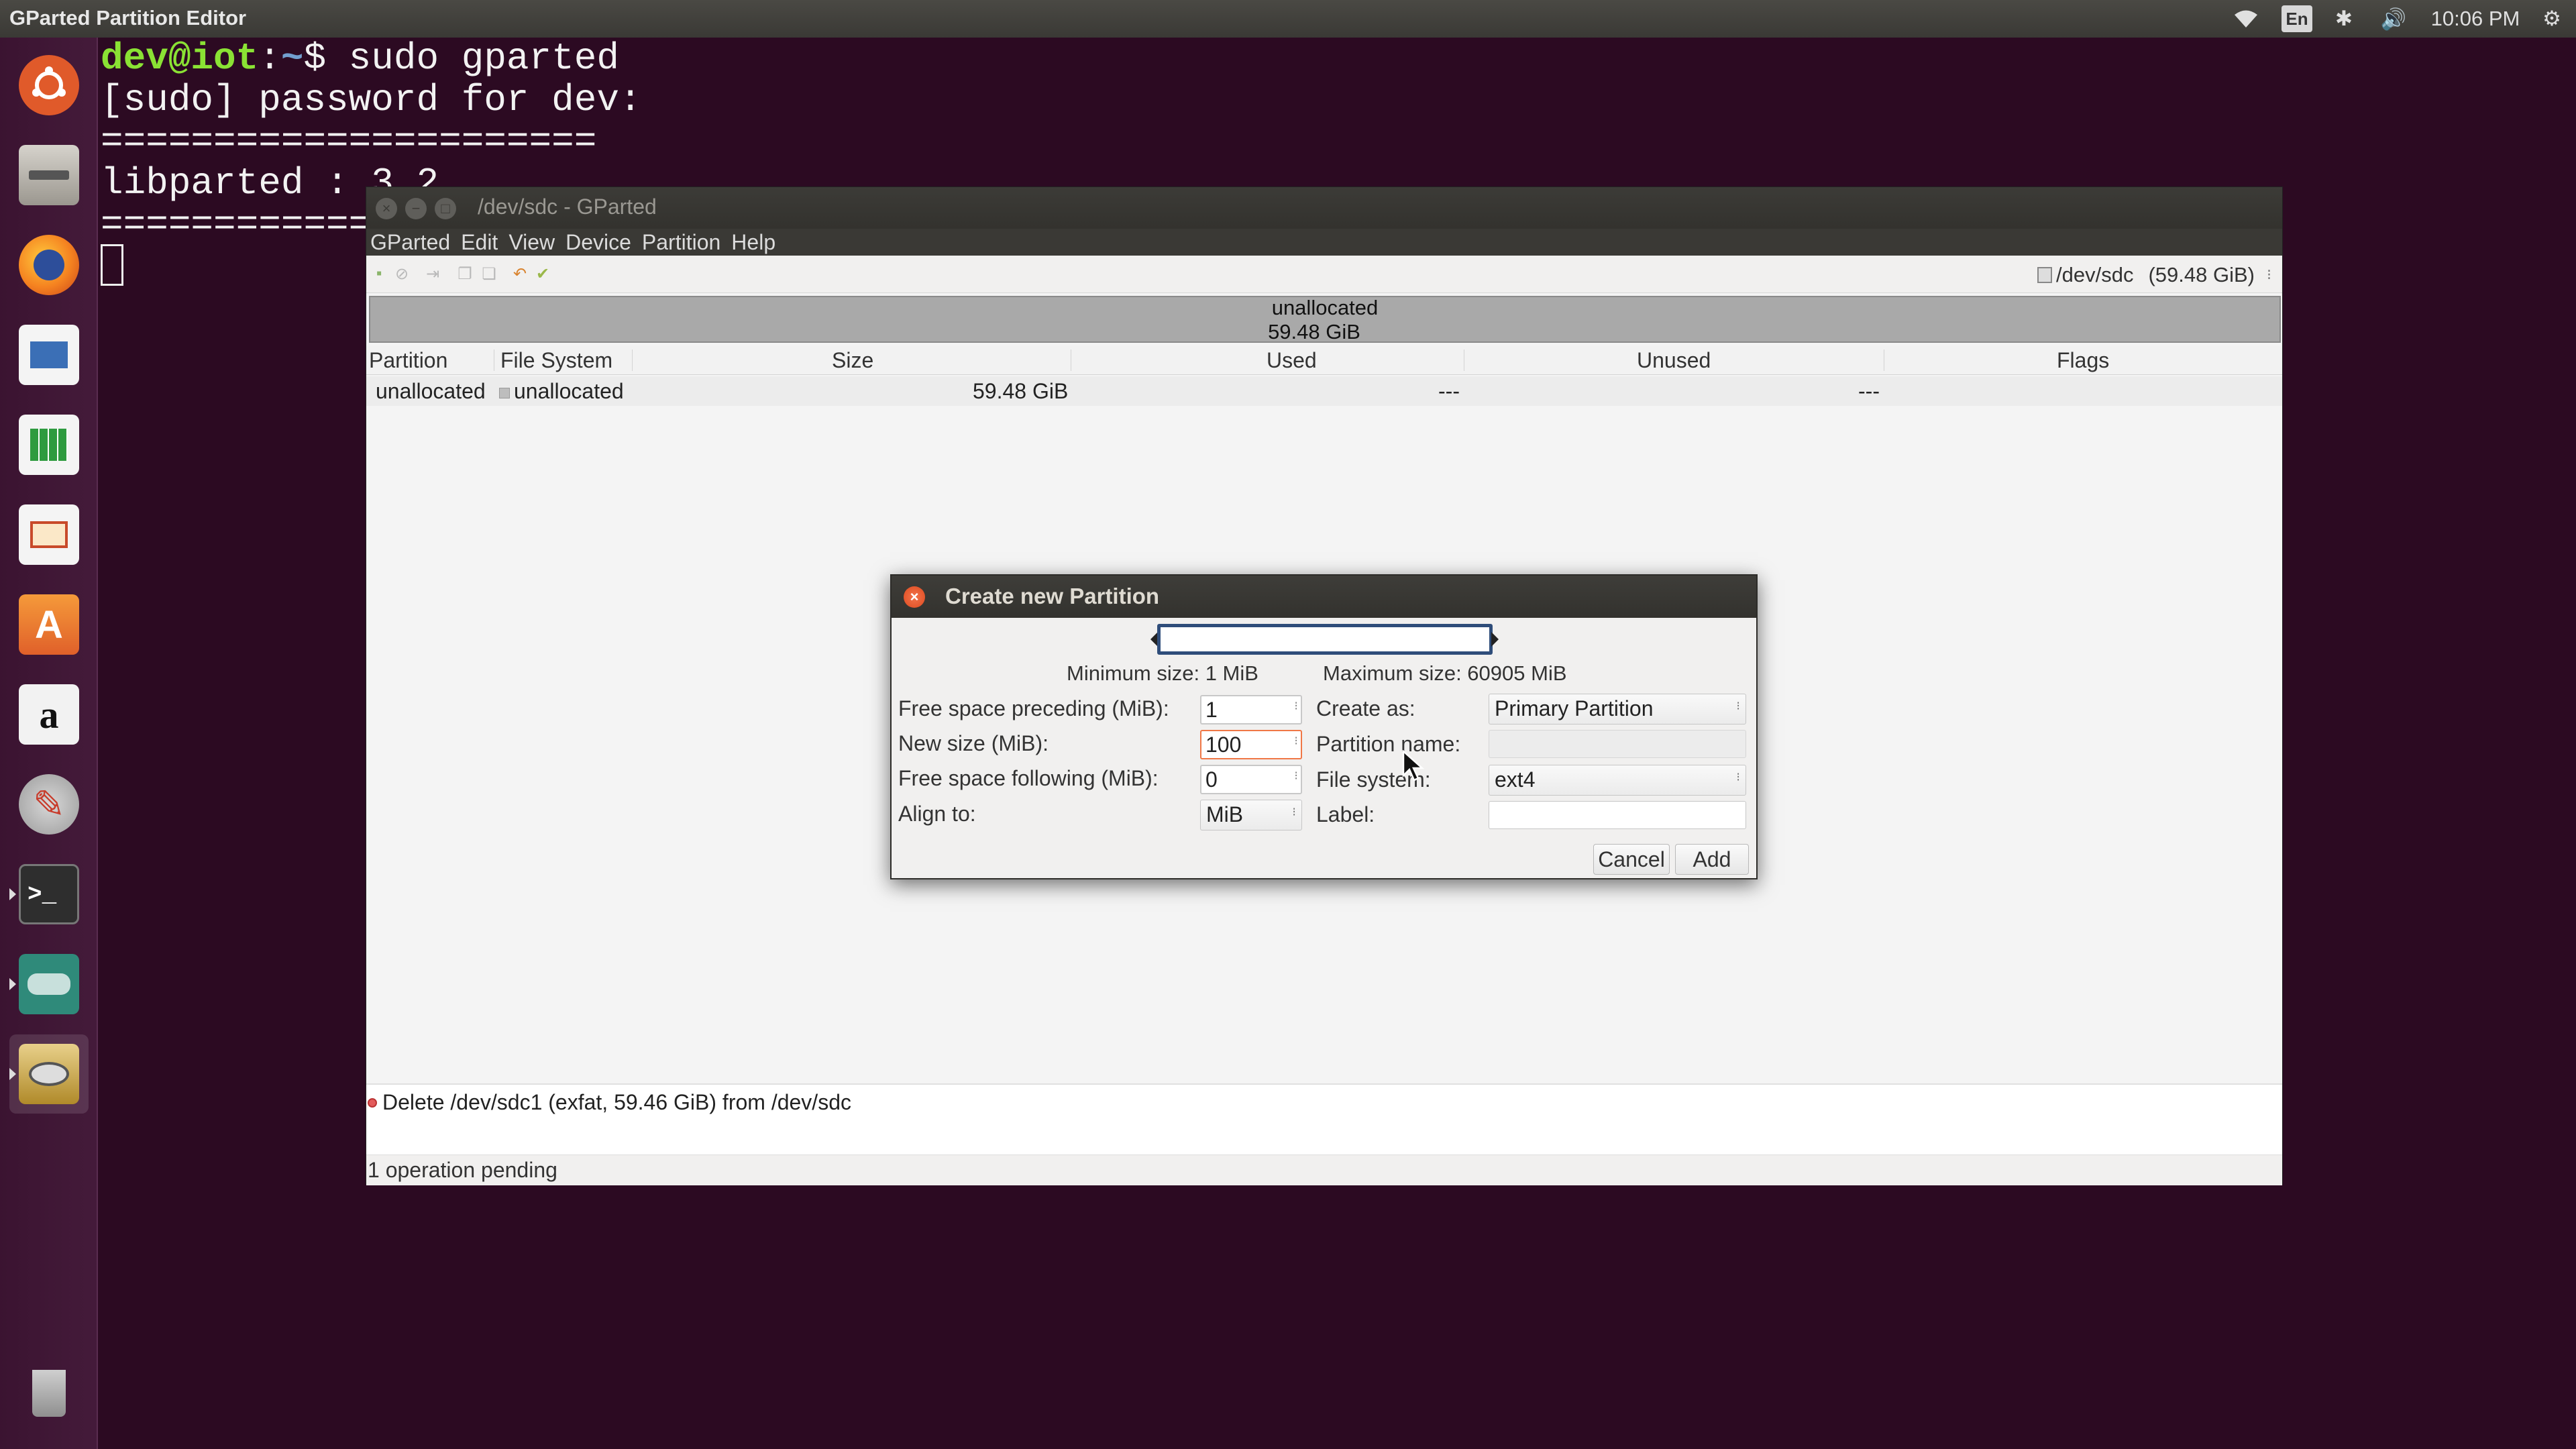  What do you see at coordinates (2344, 19) in the screenshot?
I see `bluetooth-icon: ✱` at bounding box center [2344, 19].